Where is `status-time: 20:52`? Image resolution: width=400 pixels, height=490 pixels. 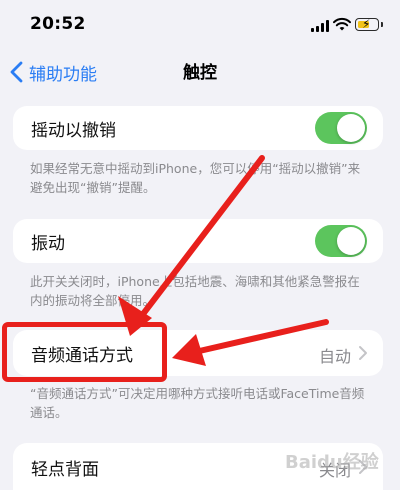 status-time: 20:52 is located at coordinates (58, 24).